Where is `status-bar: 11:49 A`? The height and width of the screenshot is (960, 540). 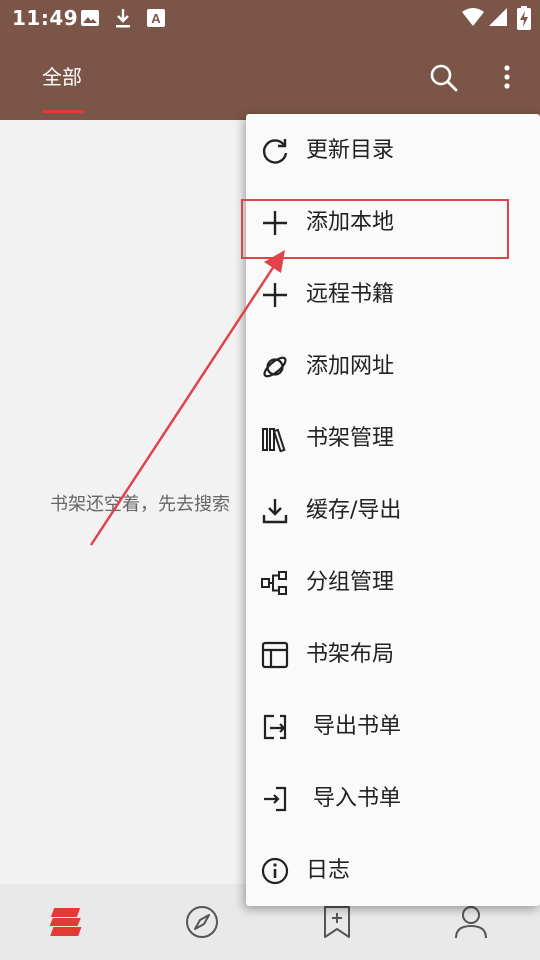
status-bar: 11:49 A is located at coordinates (270, 18).